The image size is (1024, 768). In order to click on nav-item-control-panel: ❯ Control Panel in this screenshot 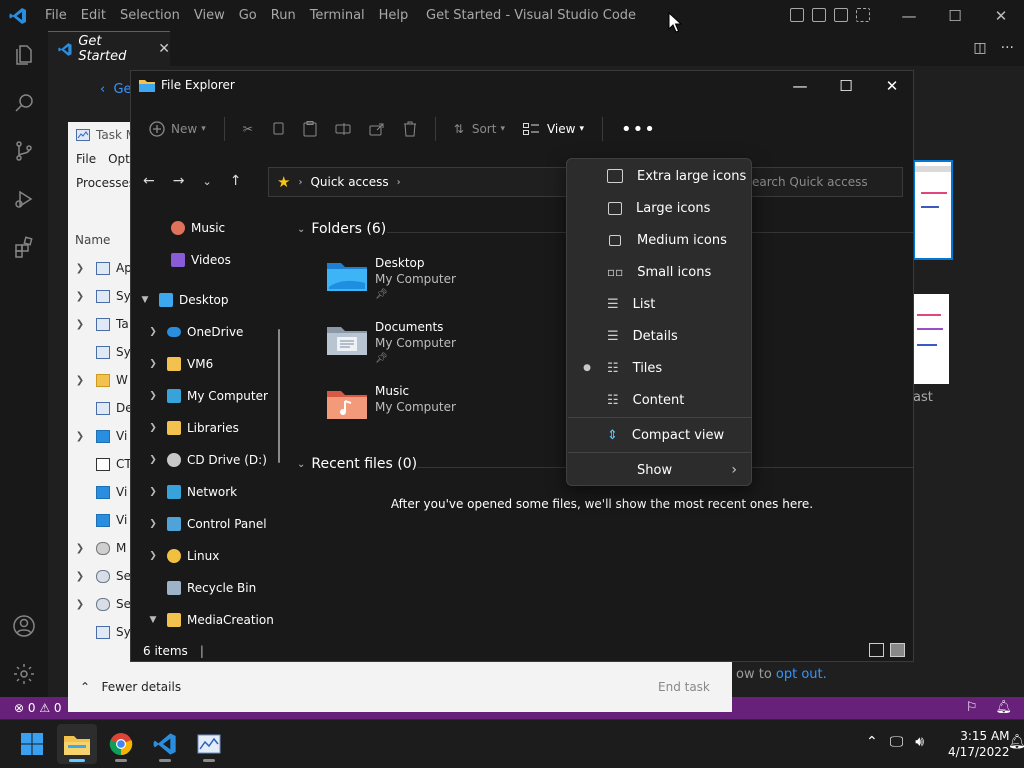, I will do `click(207, 524)`.